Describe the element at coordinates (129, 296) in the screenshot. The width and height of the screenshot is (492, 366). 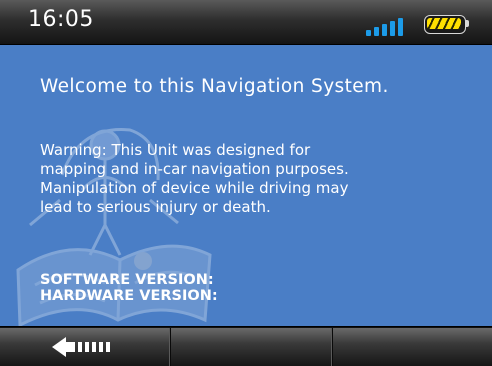
I see `hardware-version-label: HARDWARE VERSION:` at that location.